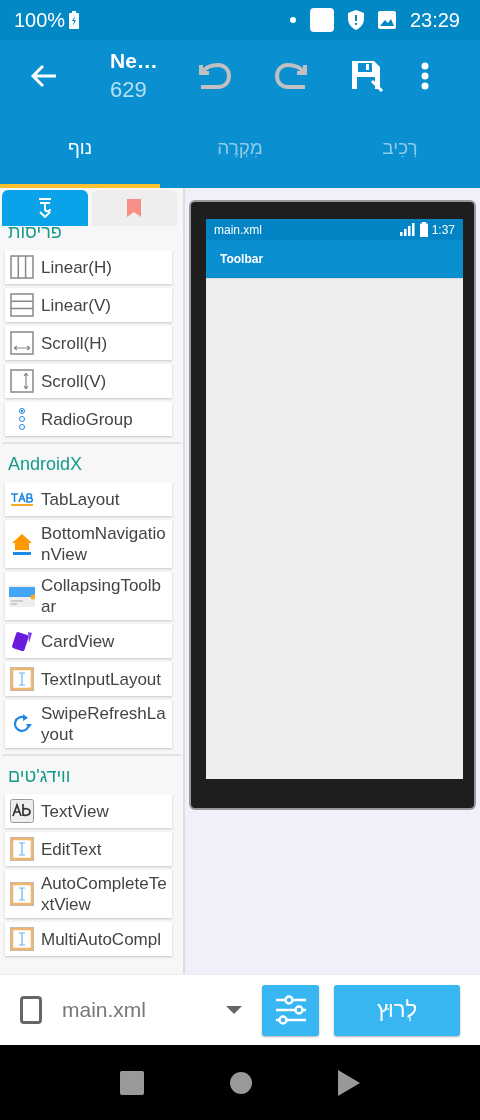  I want to click on settings-button, so click(290, 1010).